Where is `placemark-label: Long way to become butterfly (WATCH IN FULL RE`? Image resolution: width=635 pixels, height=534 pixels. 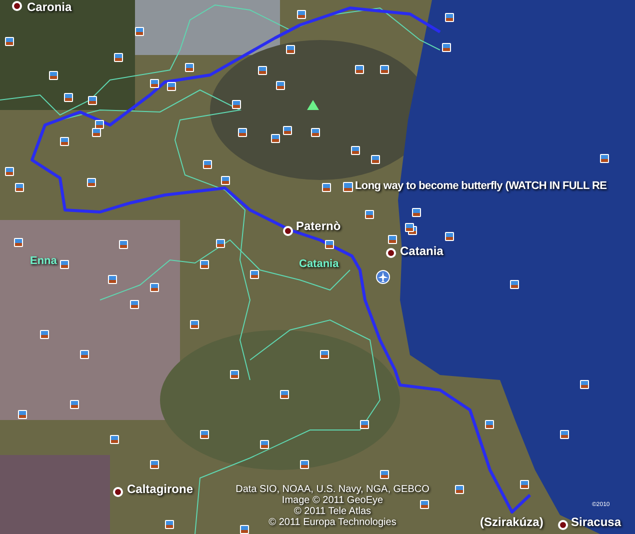 placemark-label: Long way to become butterfly (WATCH IN FULL RE is located at coordinates (481, 186).